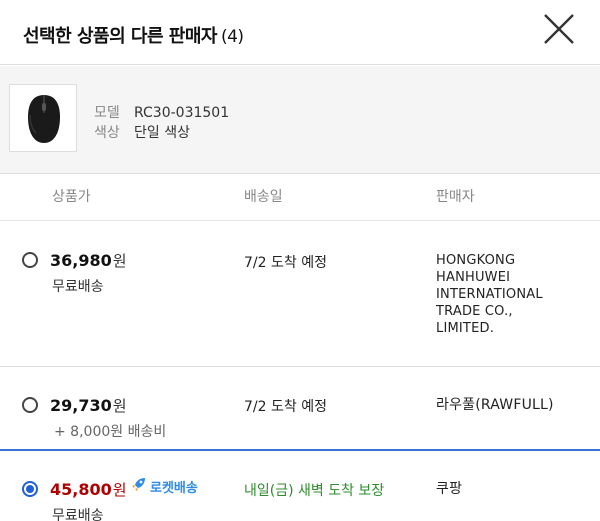 The width and height of the screenshot is (600, 521). I want to click on model-label: 모델, so click(107, 113).